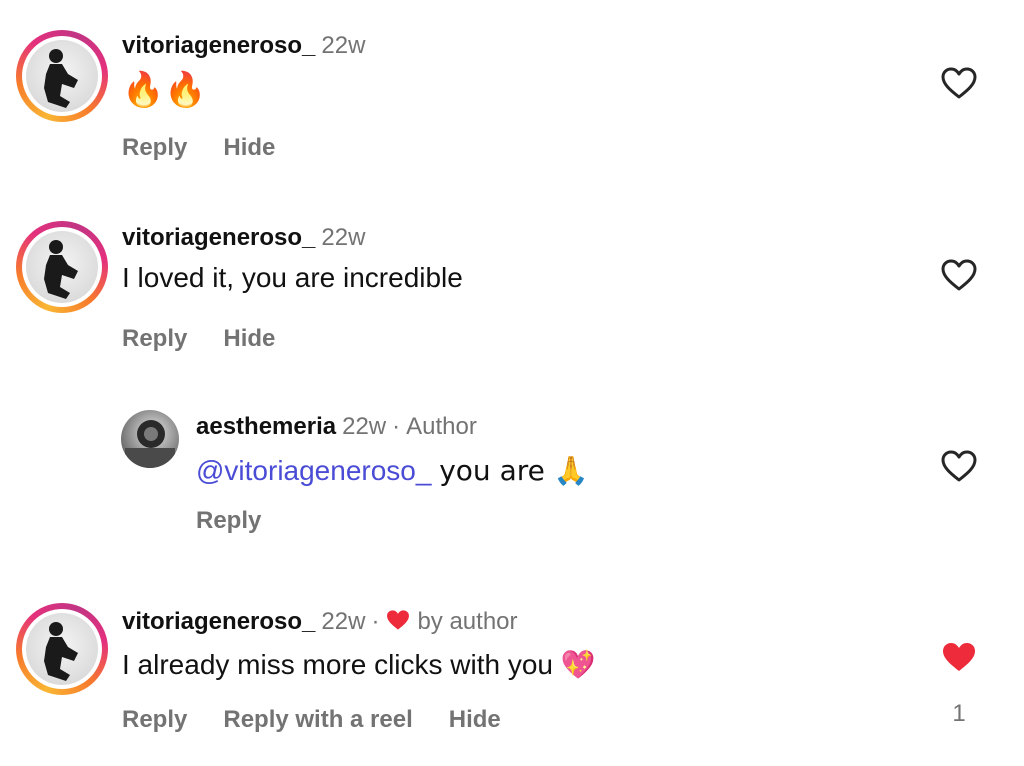 The image size is (1024, 766). What do you see at coordinates (313, 470) in the screenshot?
I see `mention-link: @vitoriageneroso_` at bounding box center [313, 470].